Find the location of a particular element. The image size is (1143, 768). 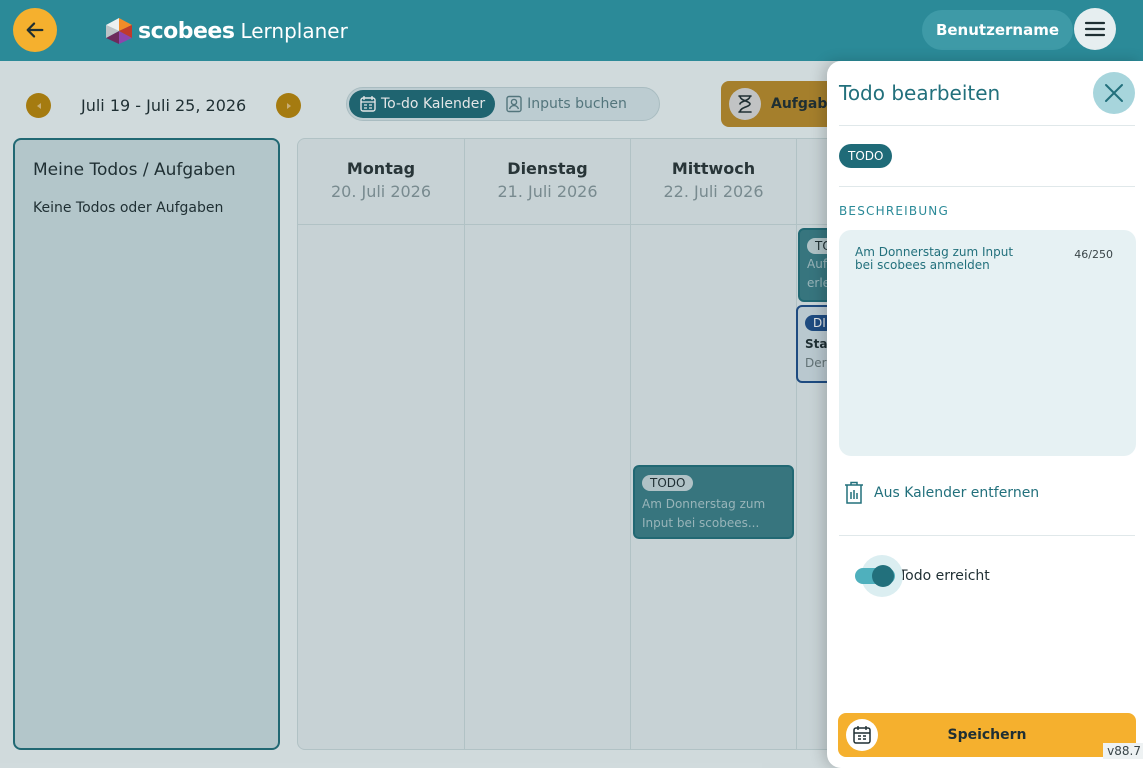

menu-button is located at coordinates (1095, 29).